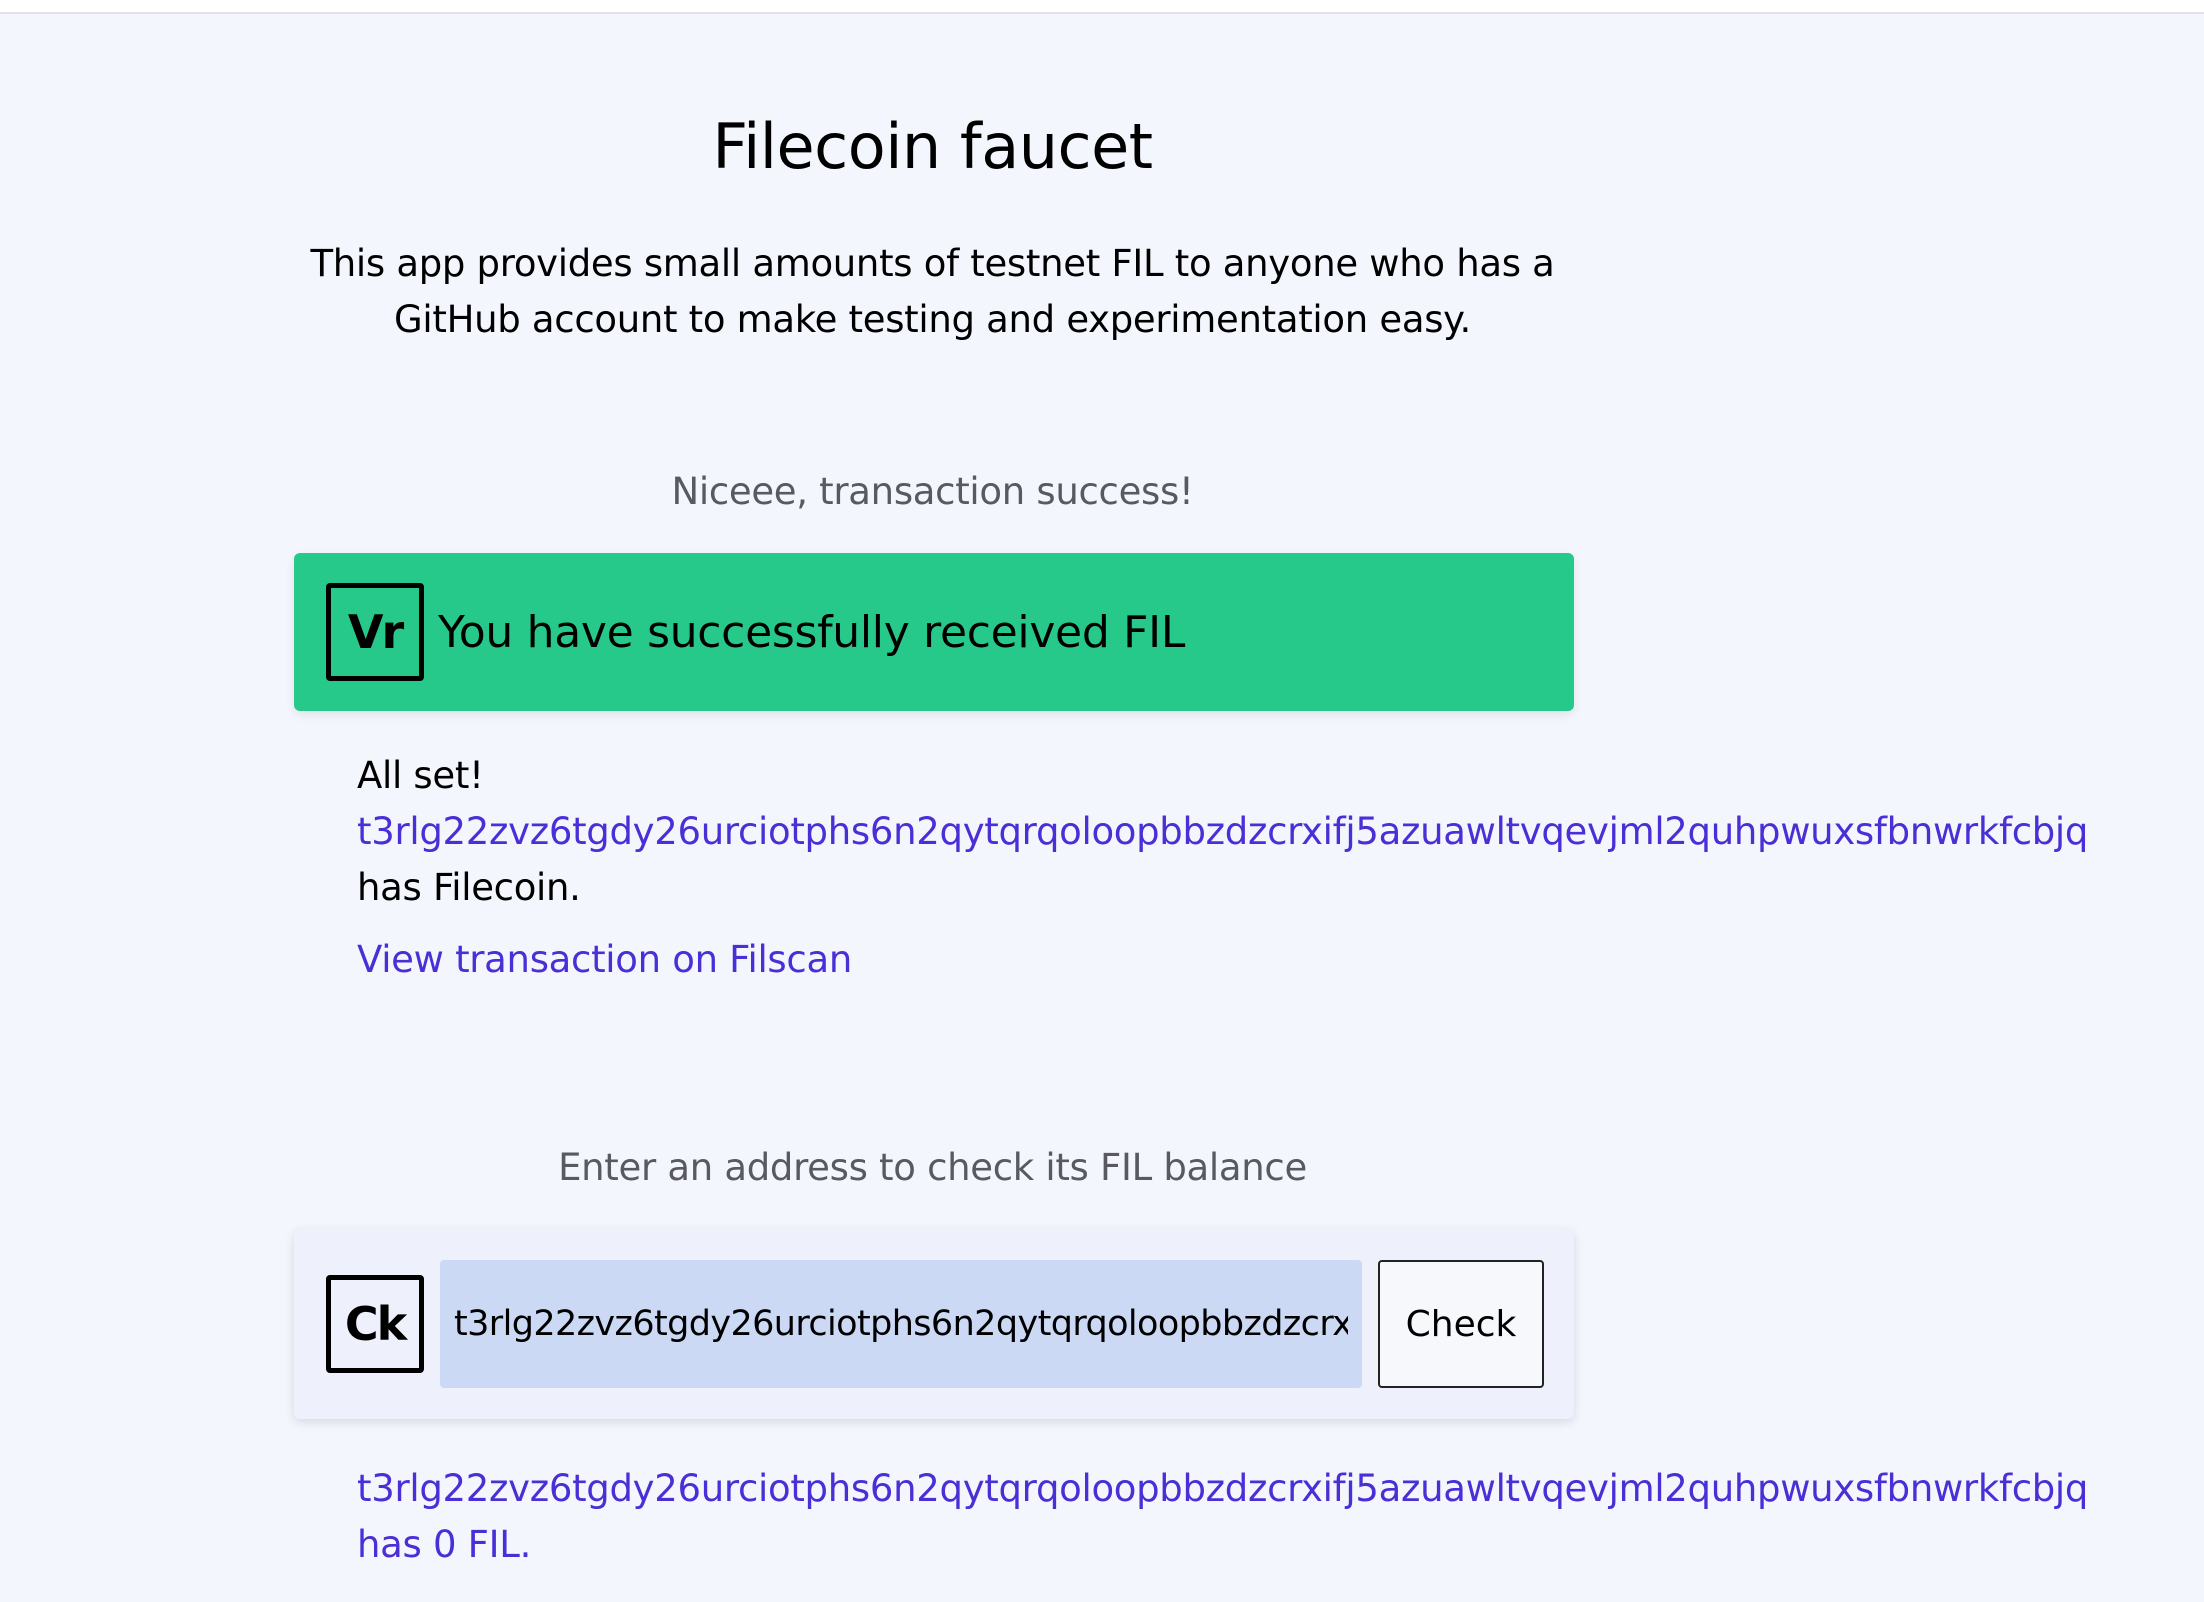  What do you see at coordinates (375, 1324) in the screenshot?
I see `ck-tile-icon: Ck` at bounding box center [375, 1324].